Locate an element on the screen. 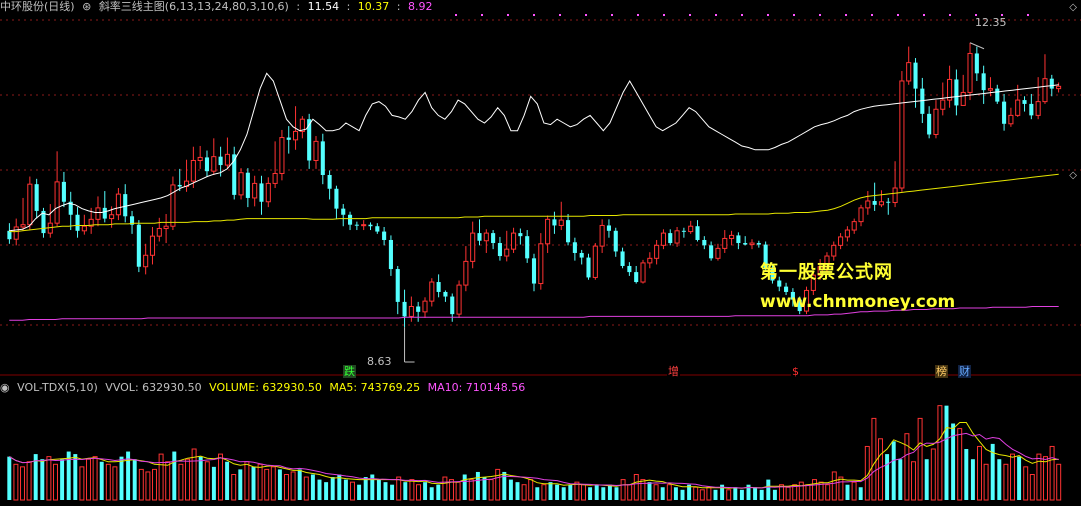 Image resolution: width=1081 pixels, height=506 pixels. settings-circle-icon: ◉ is located at coordinates (5, 387).